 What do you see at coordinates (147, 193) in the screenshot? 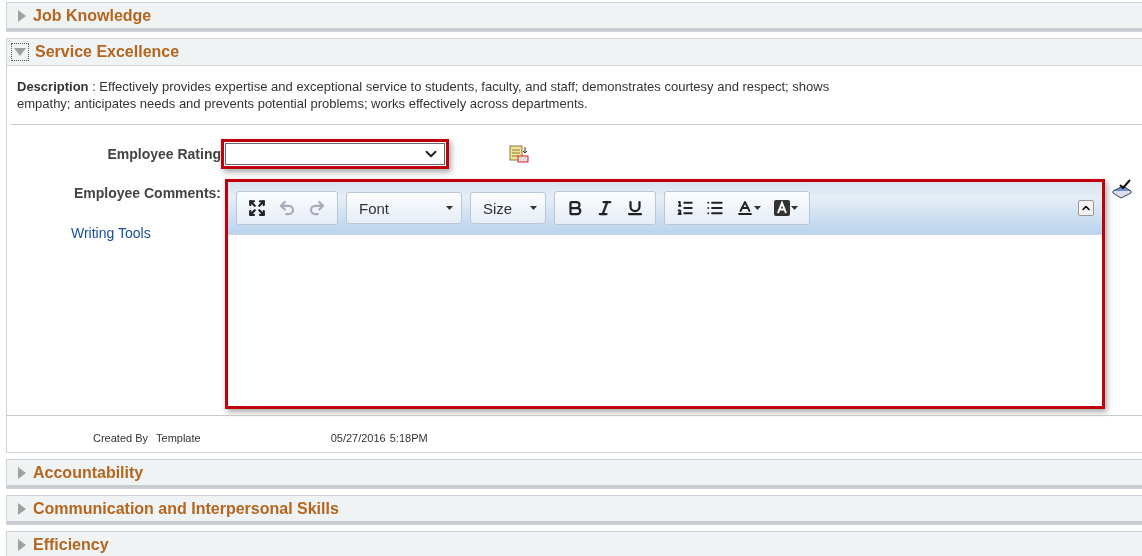
I see `comments-label: Employee Comments:` at bounding box center [147, 193].